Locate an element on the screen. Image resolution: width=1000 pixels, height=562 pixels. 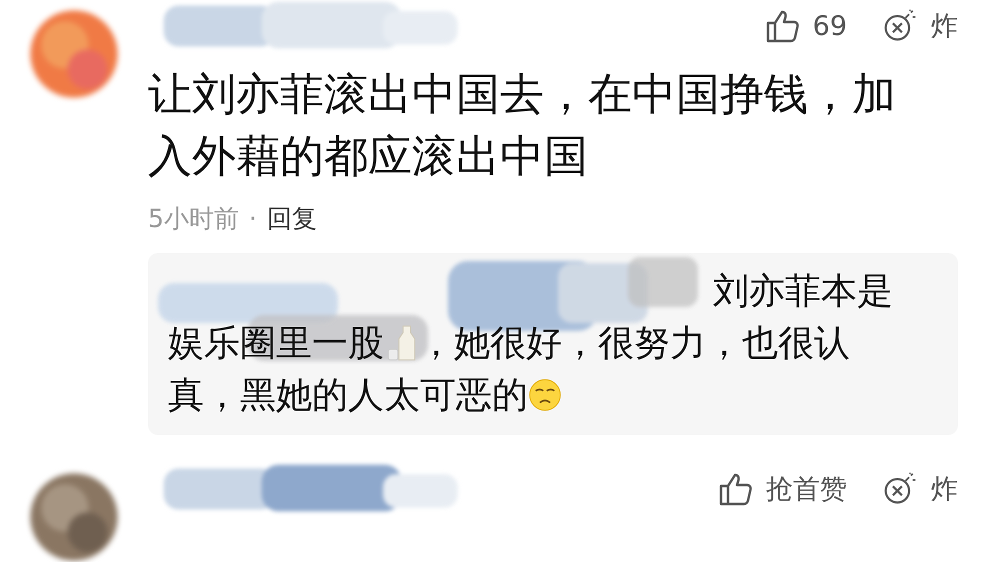
reply-text: ，她很好，很努力，也很认 is located at coordinates (634, 344).